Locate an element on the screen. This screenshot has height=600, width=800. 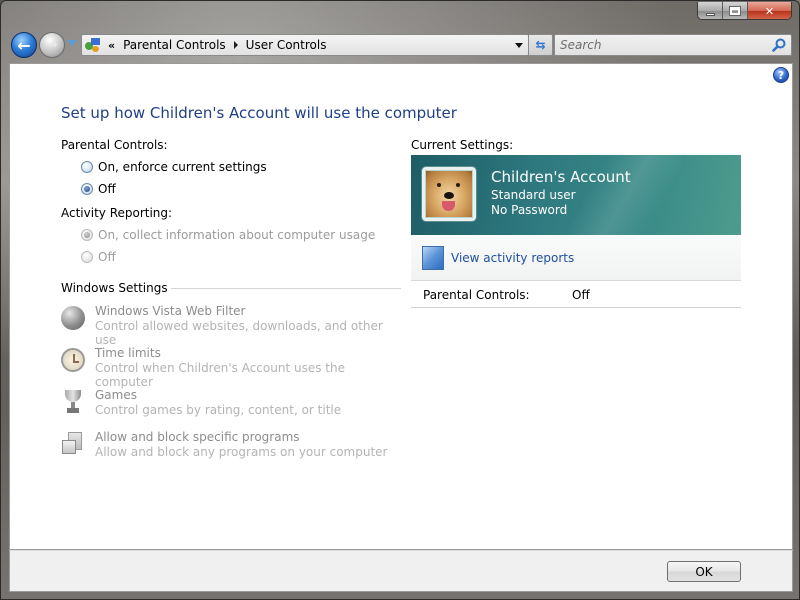
status-value: Off is located at coordinates (581, 295).